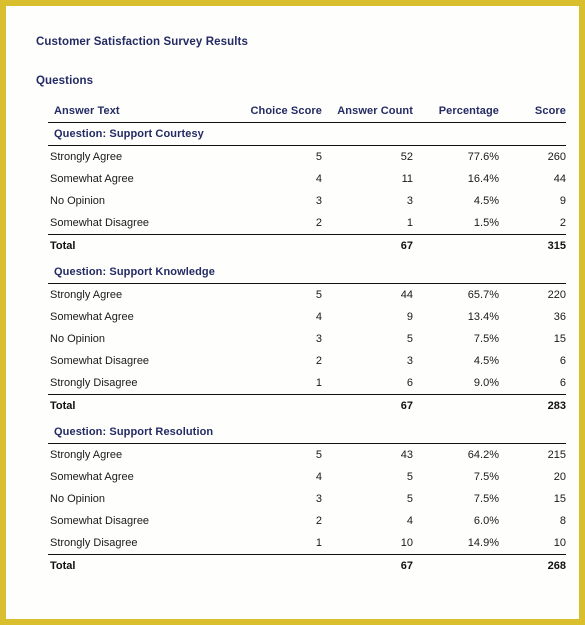 This screenshot has height=625, width=585. Describe the element at coordinates (456, 114) in the screenshot. I see `column-header-percentage: Percentage` at that location.